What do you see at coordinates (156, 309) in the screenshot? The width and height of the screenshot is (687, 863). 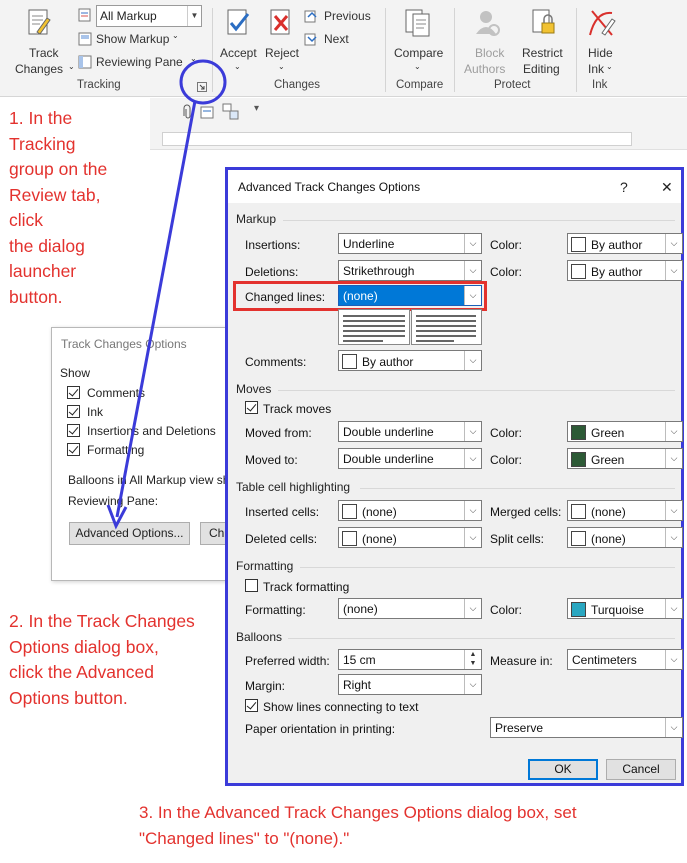 I see `callout-arrow-line` at bounding box center [156, 309].